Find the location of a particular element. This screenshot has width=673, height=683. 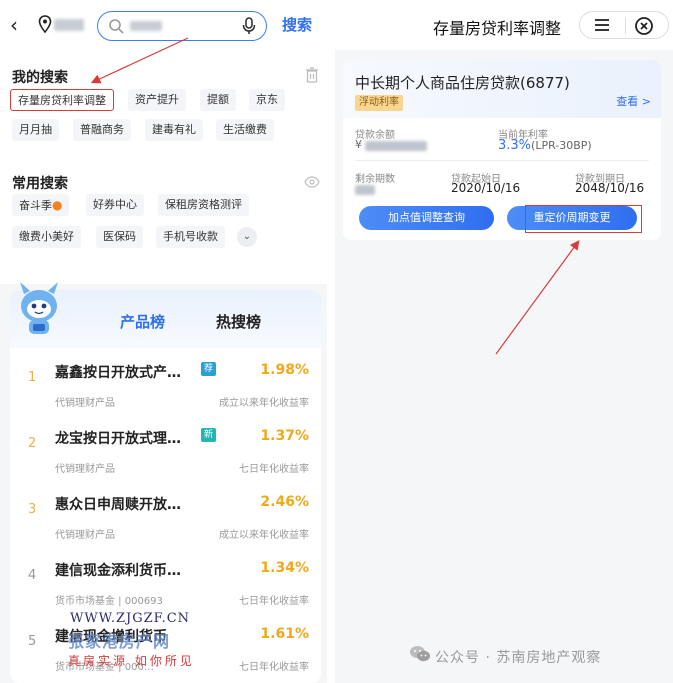

common-search-title: 常用搜索 is located at coordinates (40, 184).